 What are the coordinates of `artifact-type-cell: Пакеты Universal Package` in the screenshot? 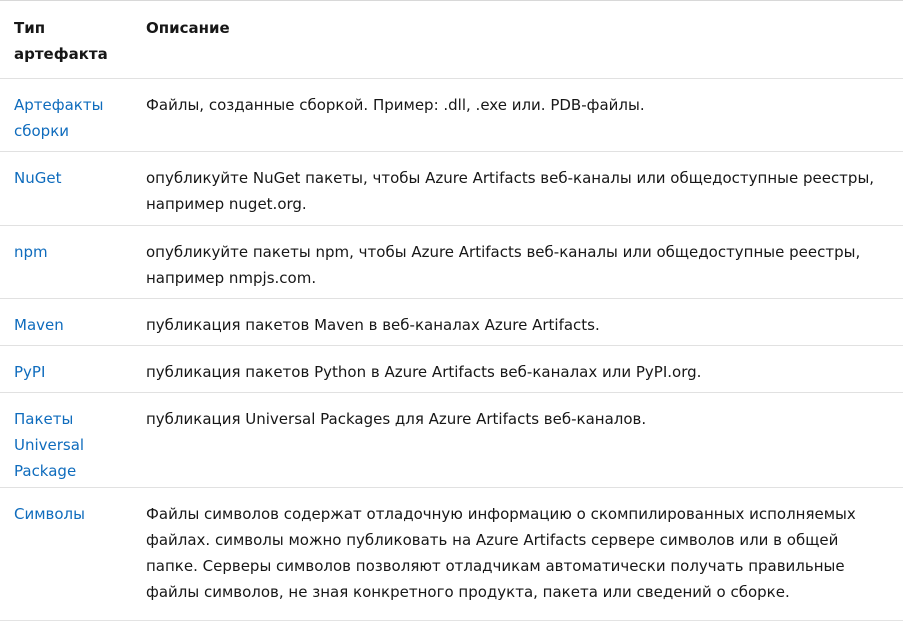 It's located at (66, 439).